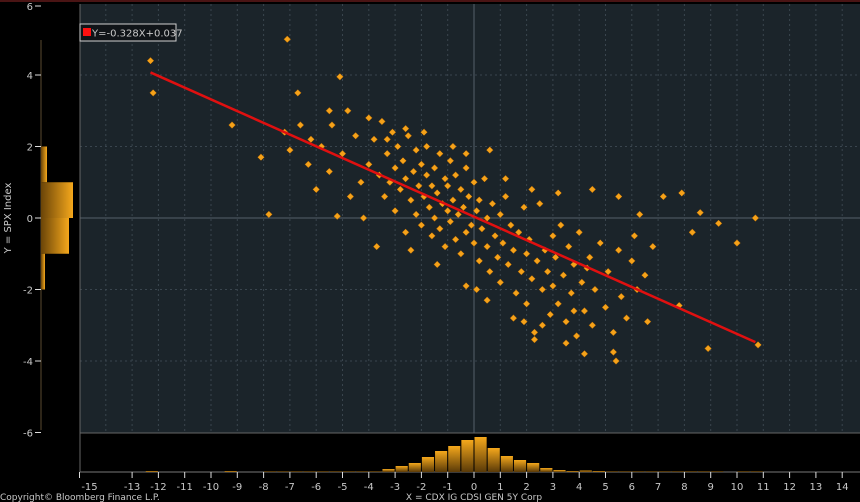 The image size is (860, 502). I want to click on x-tick-label: -11, so click(185, 487).